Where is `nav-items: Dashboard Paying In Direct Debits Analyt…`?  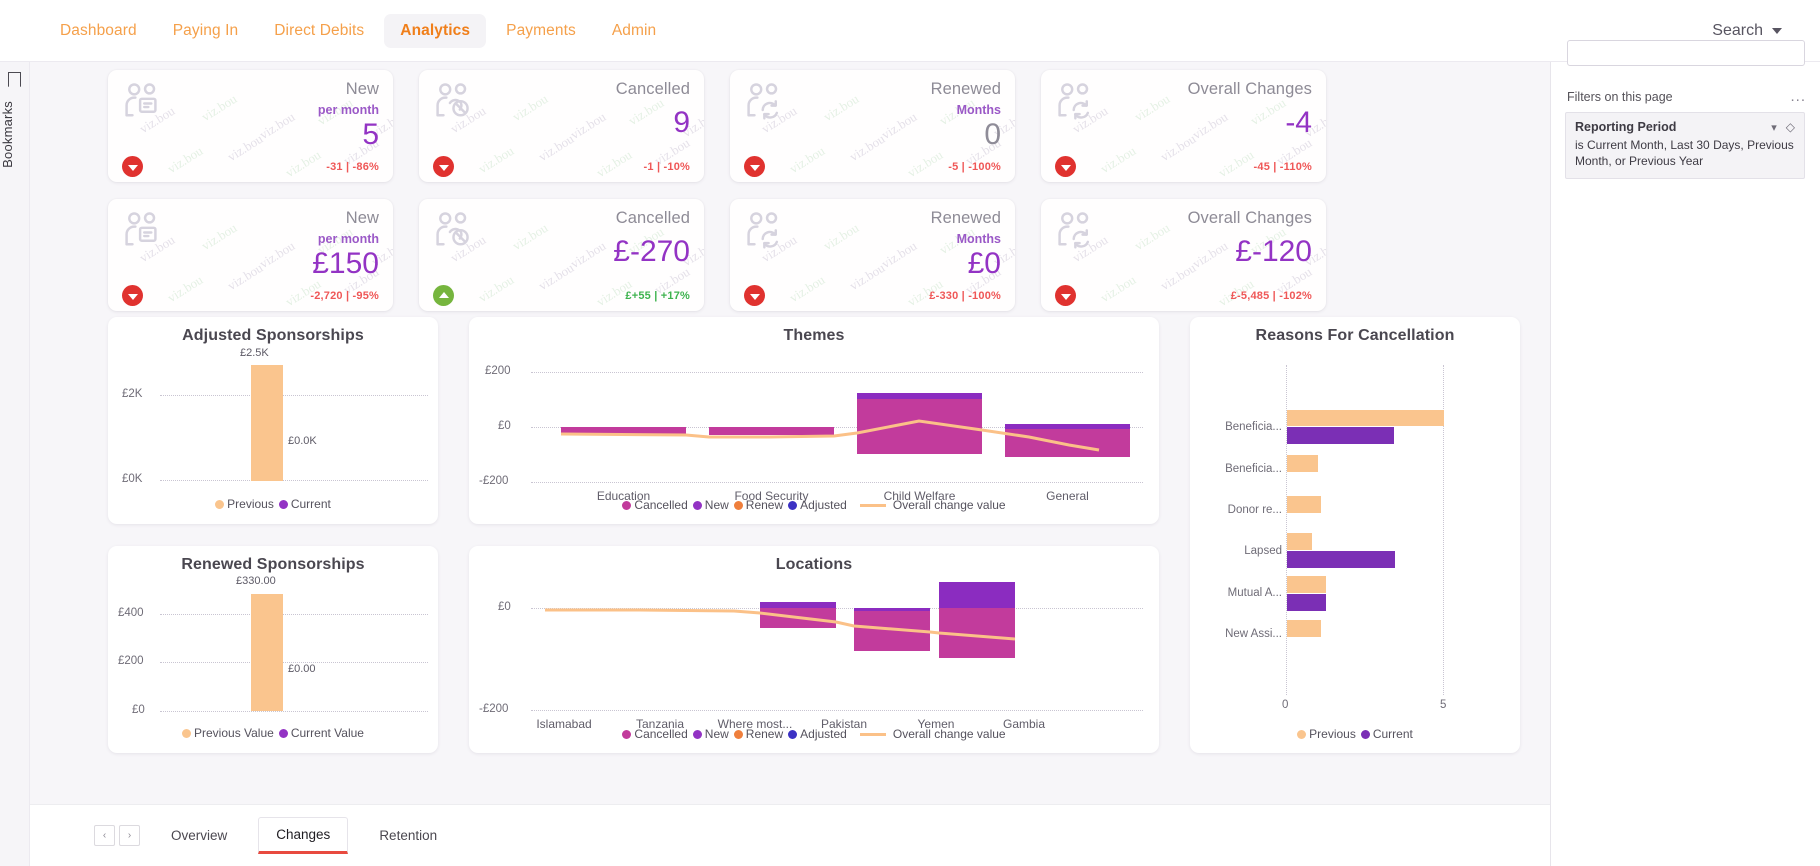 nav-items: Dashboard Paying In Direct Debits Analyt… is located at coordinates (358, 30).